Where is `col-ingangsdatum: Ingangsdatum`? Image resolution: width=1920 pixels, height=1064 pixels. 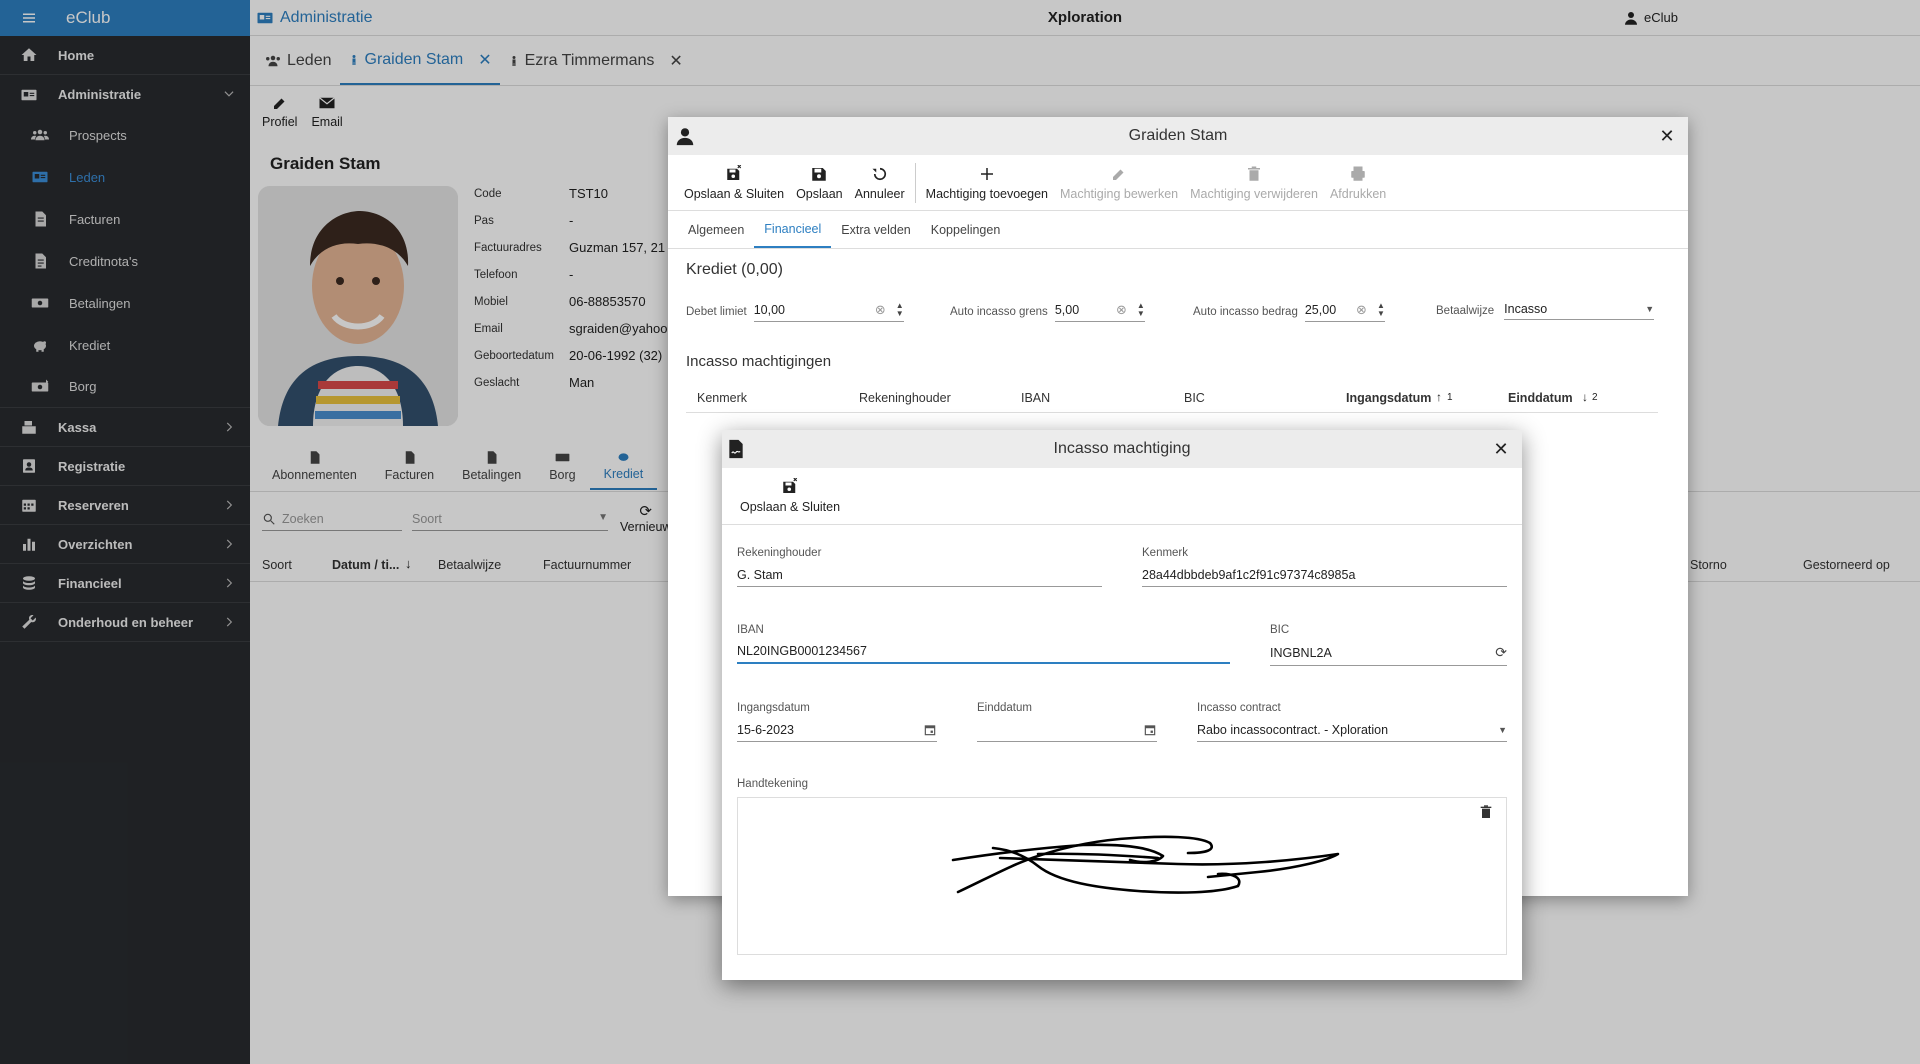 col-ingangsdatum: Ingangsdatum is located at coordinates (1388, 398).